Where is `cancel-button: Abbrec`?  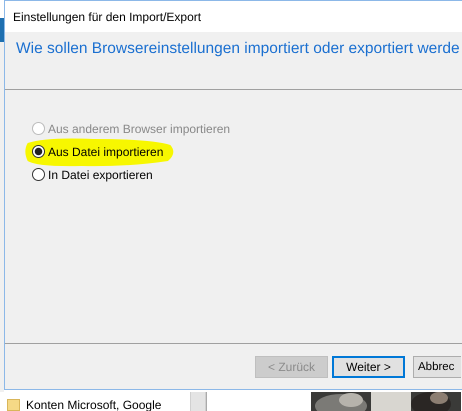 cancel-button: Abbrec is located at coordinates (437, 367).